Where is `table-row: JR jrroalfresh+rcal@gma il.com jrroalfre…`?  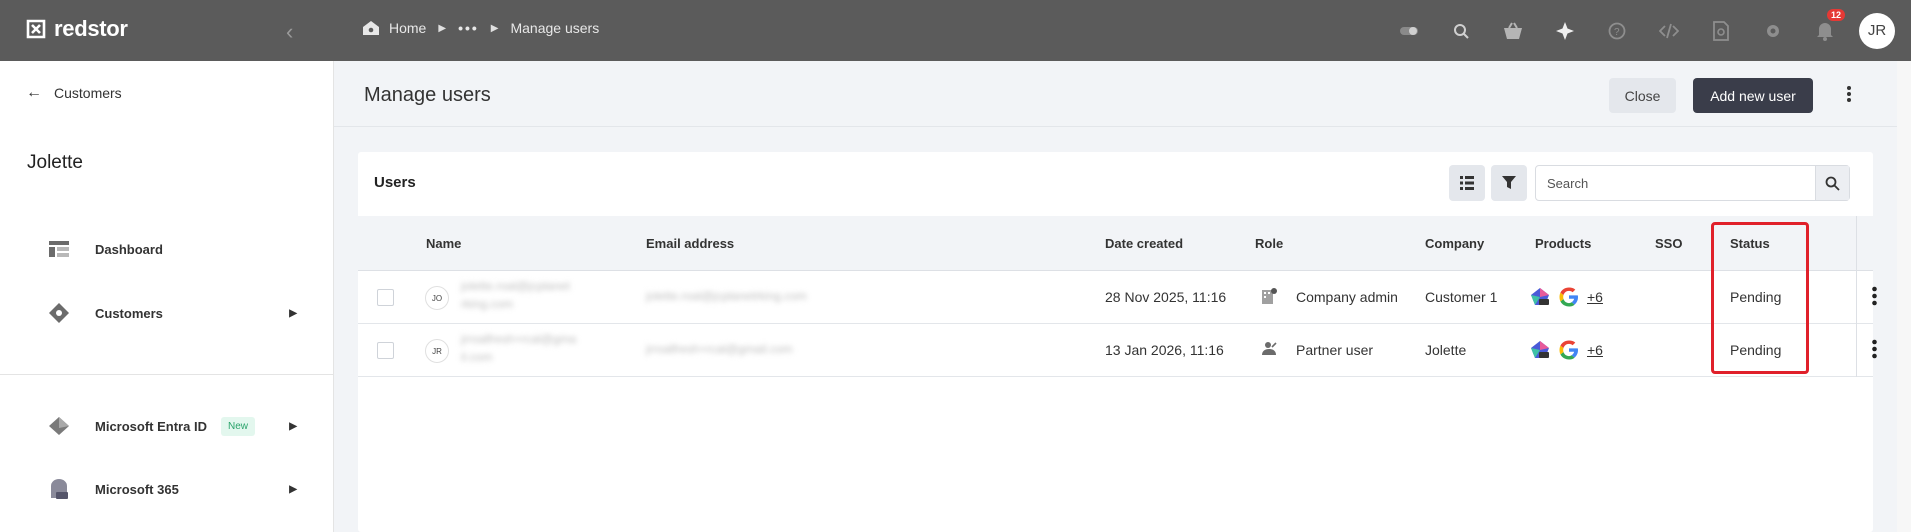
table-row: JR jrroalfresh+rcal@gma il.com jrroalfre… is located at coordinates (1117, 350).